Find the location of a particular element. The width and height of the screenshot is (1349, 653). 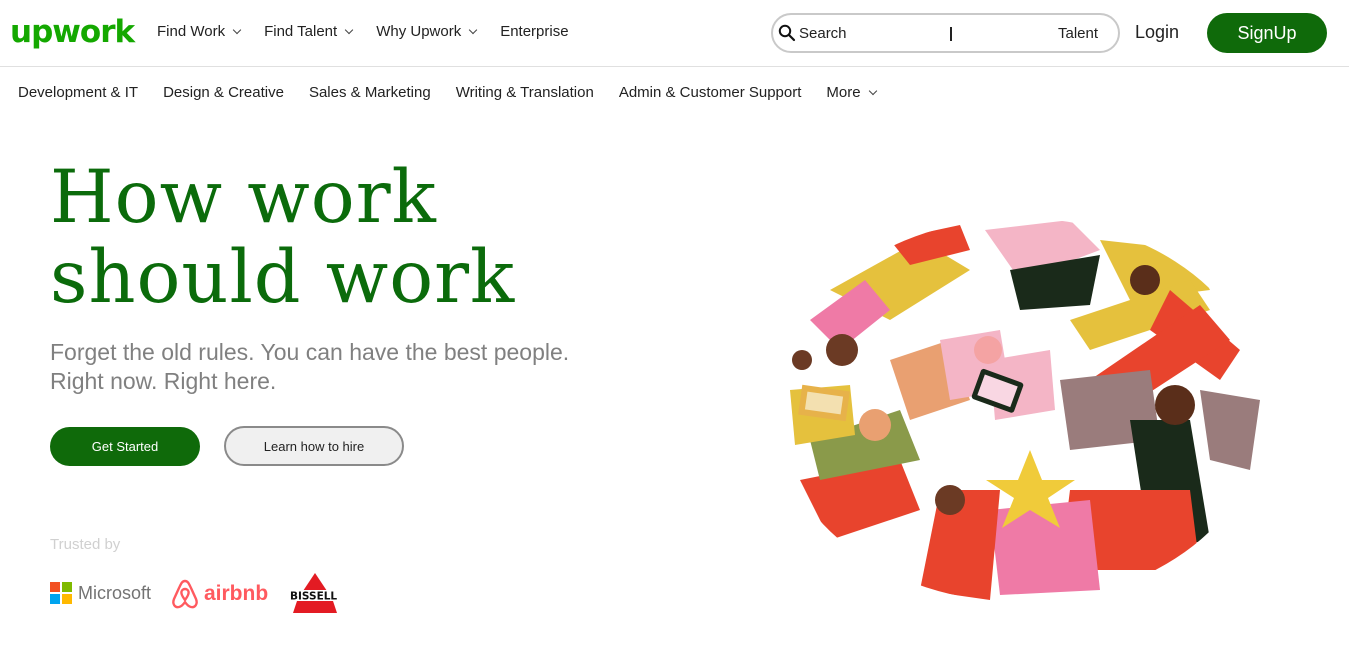

bissell-logo: BISSELL is located at coordinates (320, 595).